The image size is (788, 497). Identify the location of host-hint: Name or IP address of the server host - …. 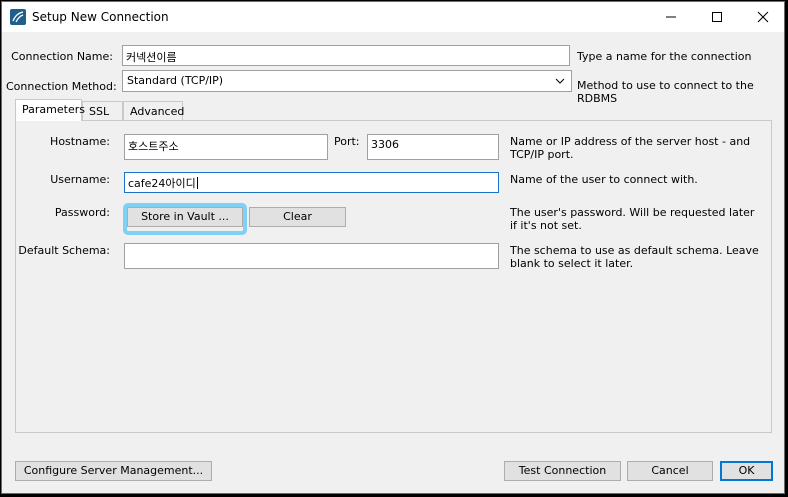
(630, 148).